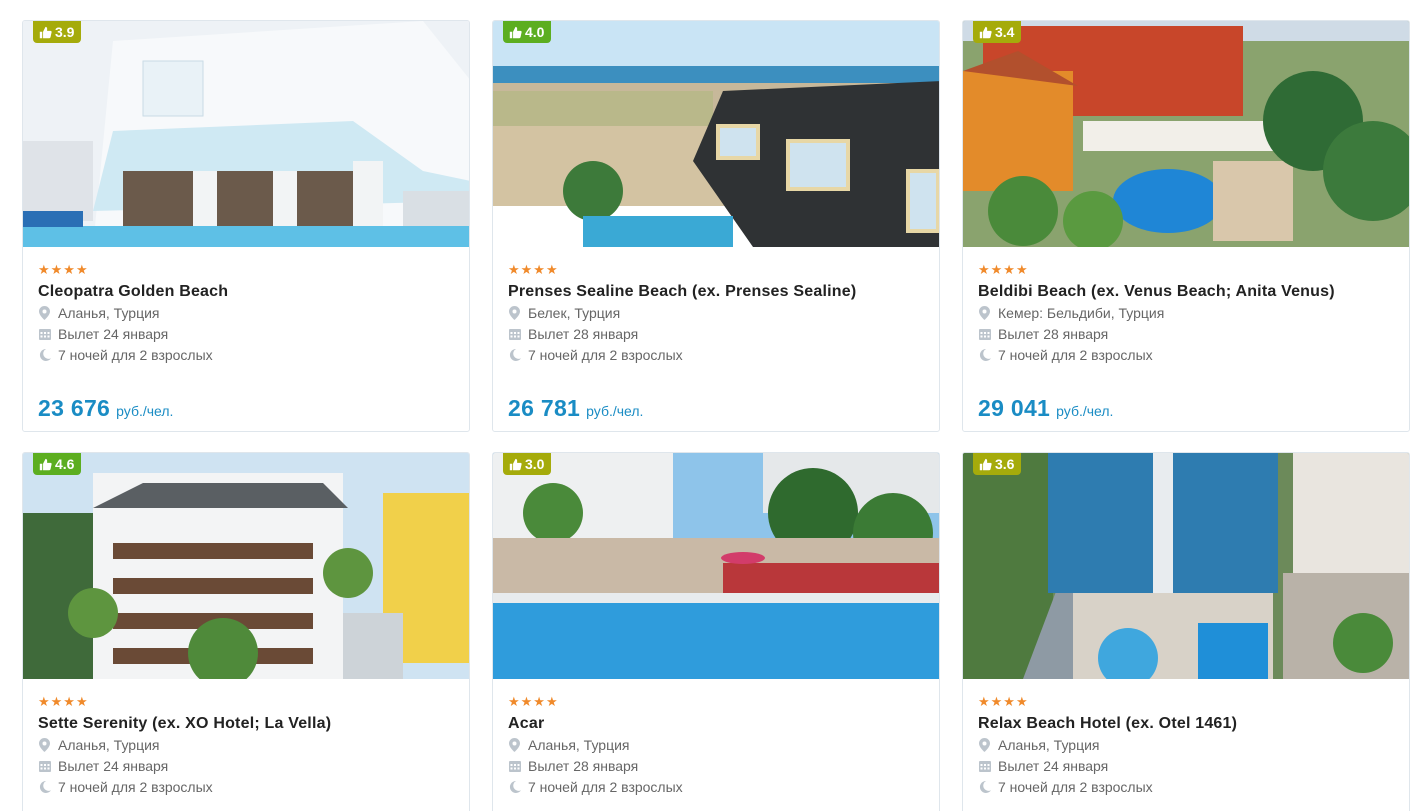 The image size is (1427, 811). Describe the element at coordinates (716, 724) in the screenshot. I see `hotel-name: Acar` at that location.